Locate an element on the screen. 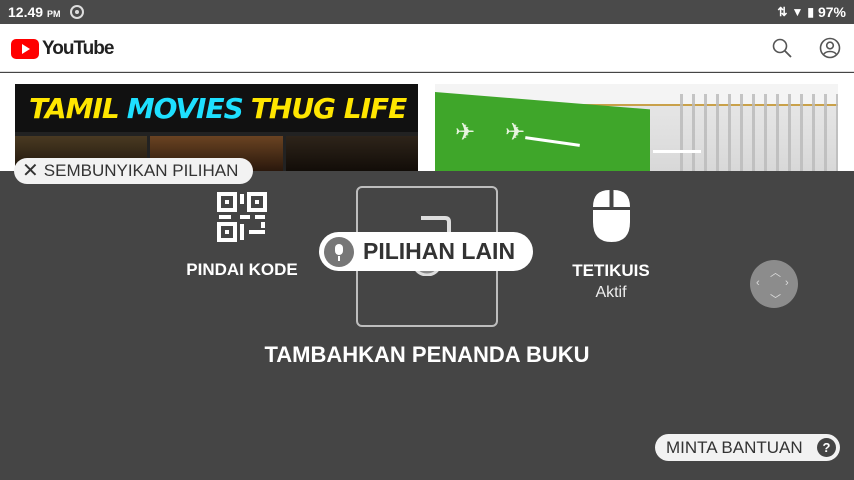 This screenshot has width=854, height=480. help-icon: ? is located at coordinates (826, 447).